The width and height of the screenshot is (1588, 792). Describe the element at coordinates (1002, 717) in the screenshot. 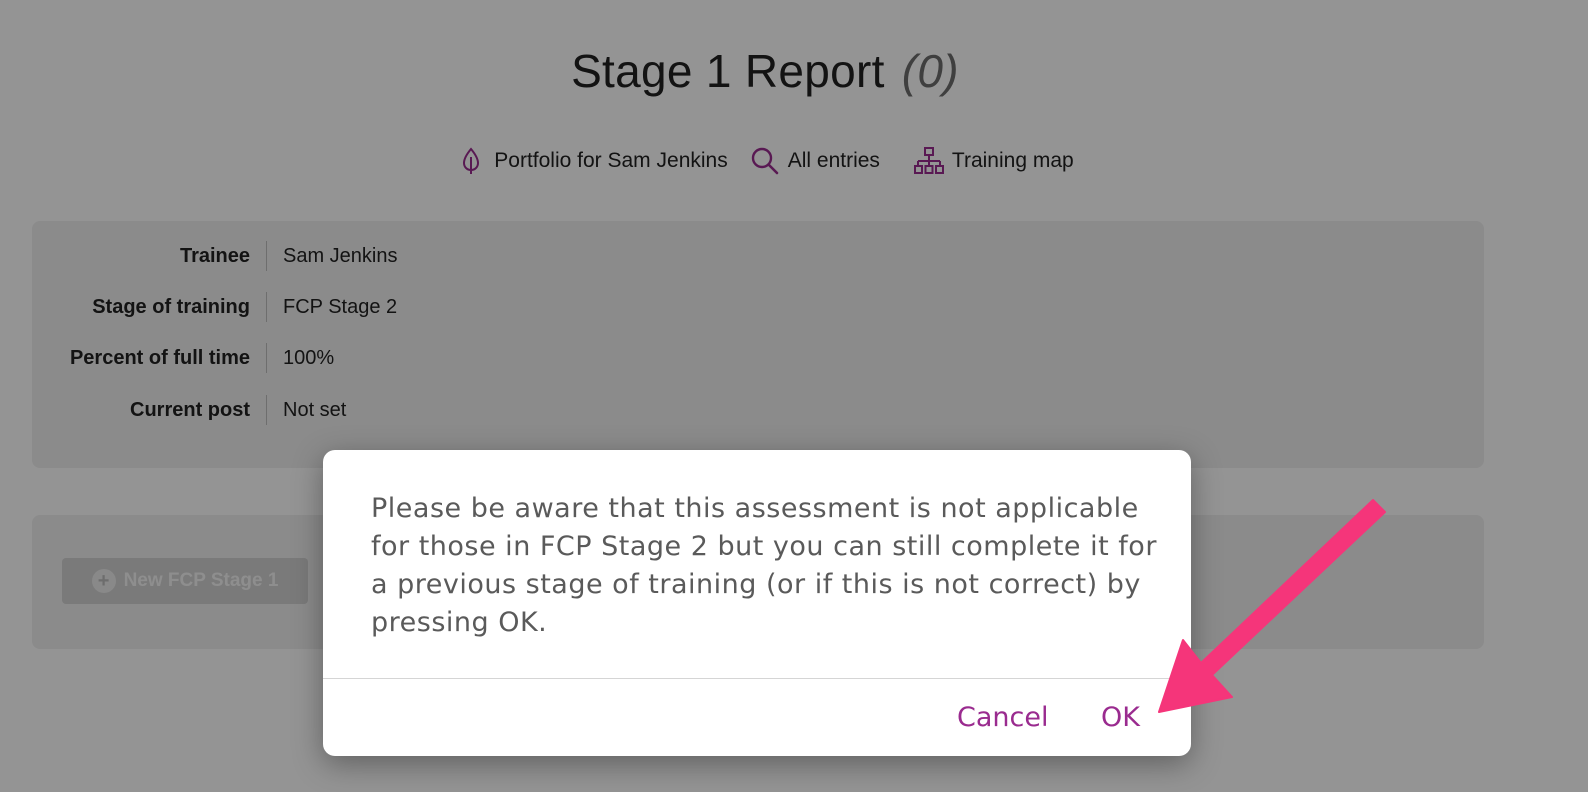

I see `cancel-button: Cancel` at that location.